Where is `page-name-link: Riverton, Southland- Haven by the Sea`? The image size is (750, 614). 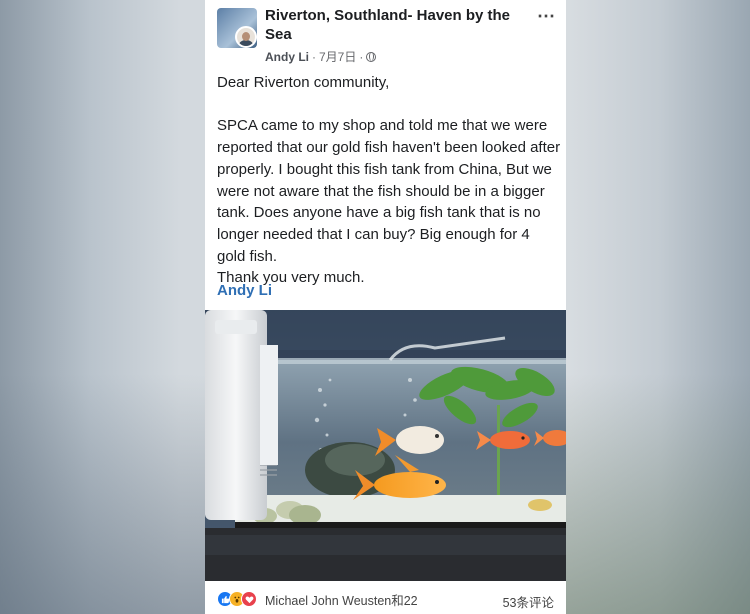
page-name-link: Riverton, Southland- Haven by the Sea is located at coordinates (390, 25).